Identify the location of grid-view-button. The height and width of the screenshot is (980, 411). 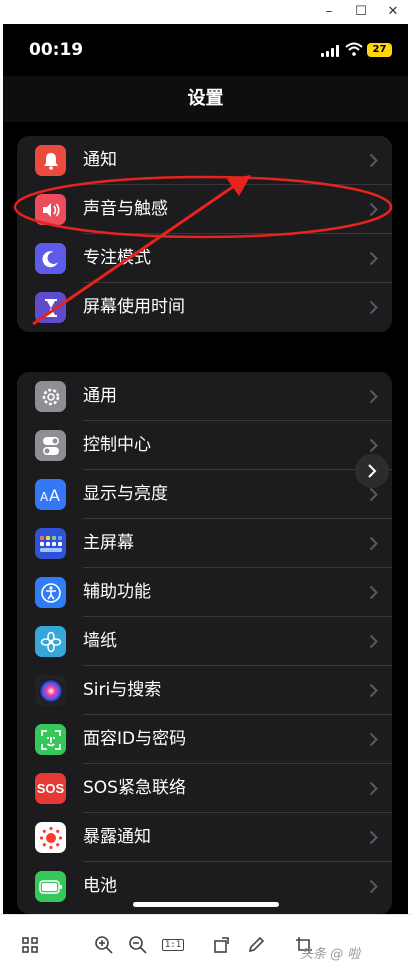
(30, 945).